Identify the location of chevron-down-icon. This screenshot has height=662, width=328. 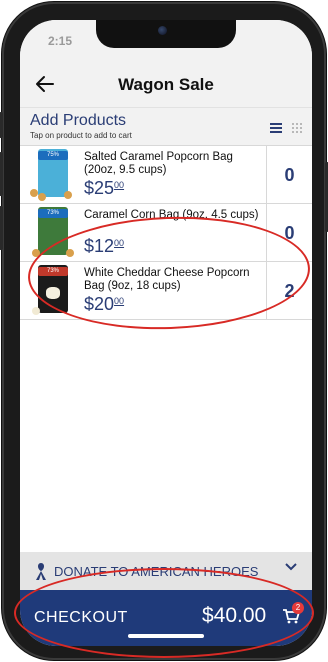
(291, 569).